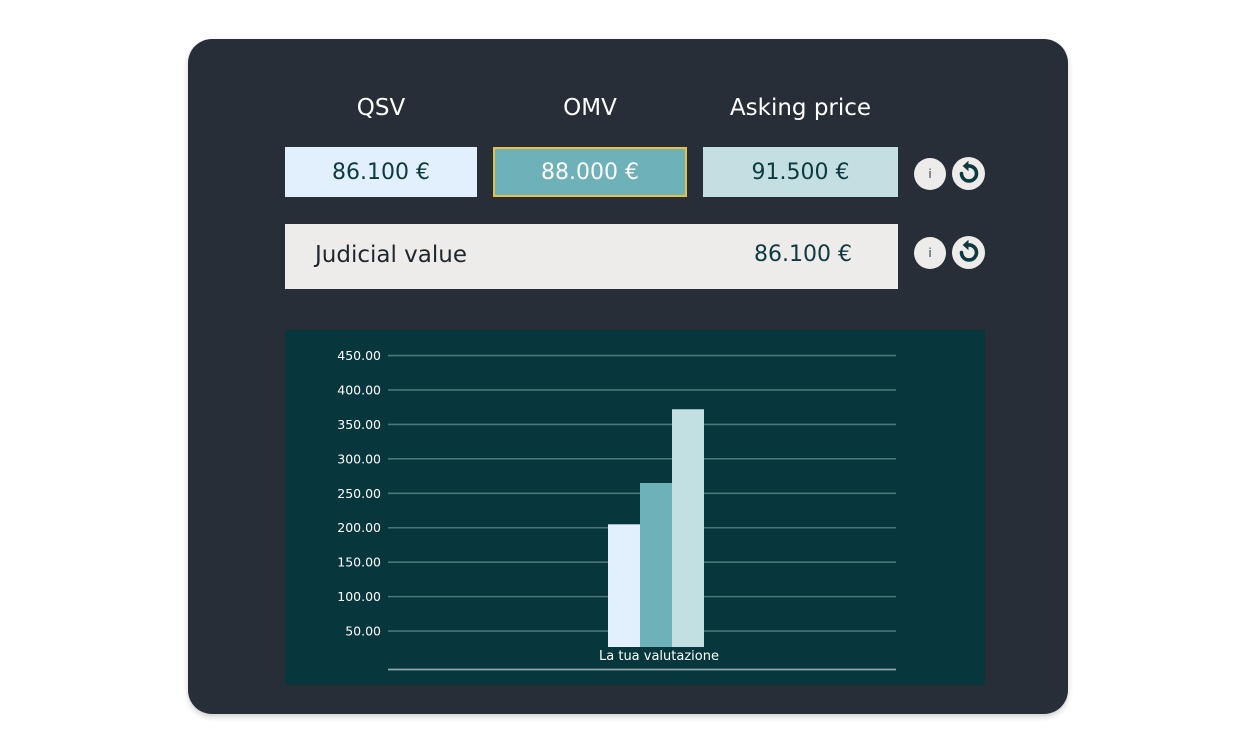 The height and width of the screenshot is (754, 1256). What do you see at coordinates (359, 424) in the screenshot?
I see `y-tick-label: 350.00` at bounding box center [359, 424].